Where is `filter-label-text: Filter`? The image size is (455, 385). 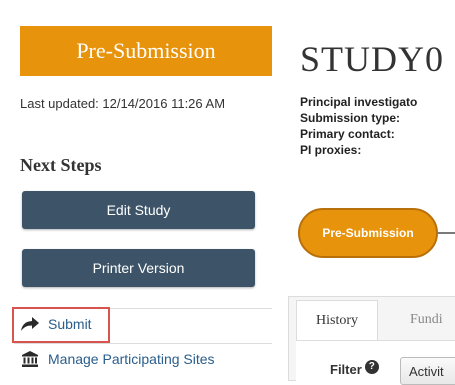
filter-label-text: Filter is located at coordinates (346, 369).